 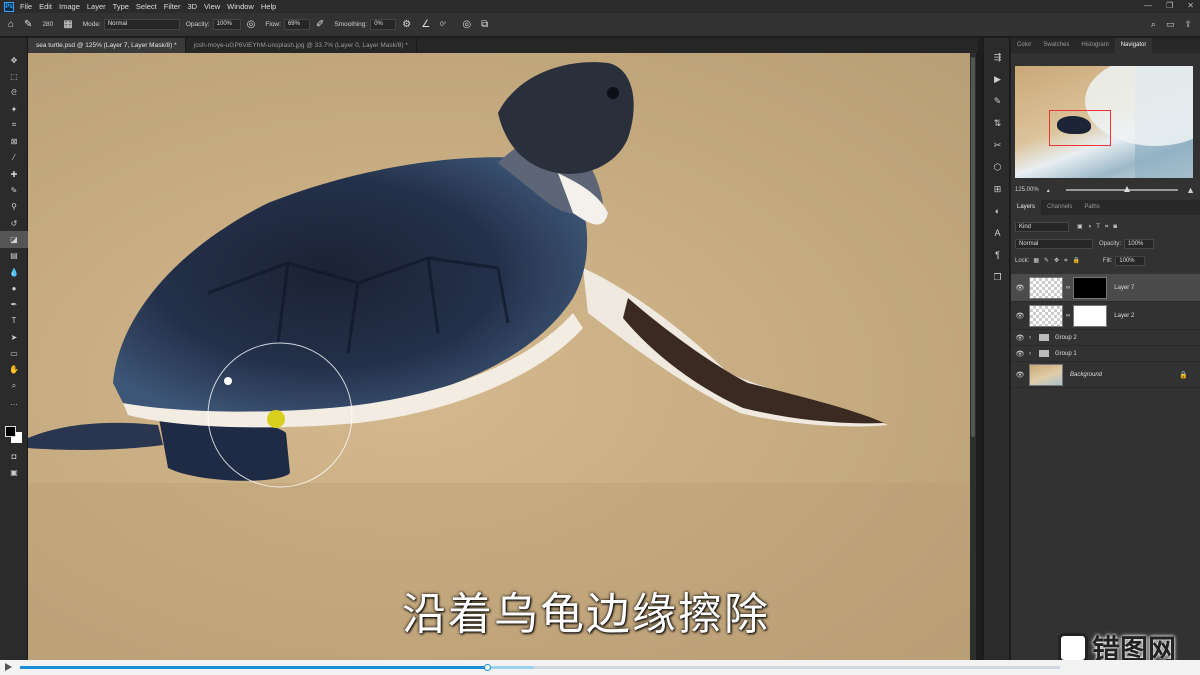 I want to click on history-panel-icon: ⇶, so click(x=997, y=57).